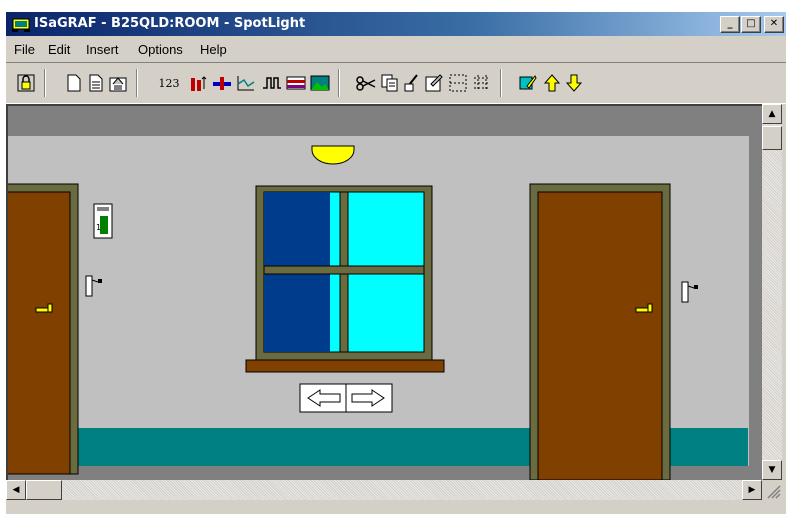  Describe the element at coordinates (93, 286) in the screenshot. I see `left-door-sensor-icon` at that location.